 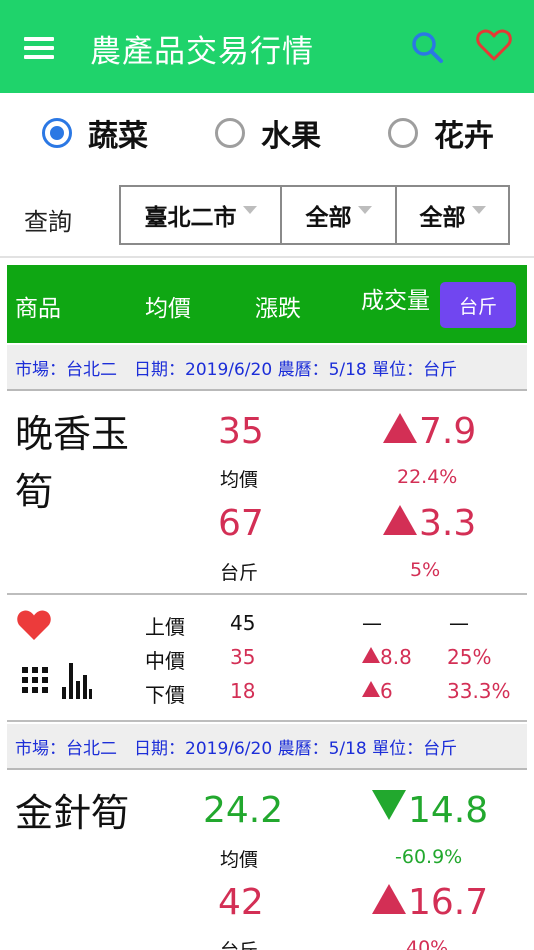 I want to click on app-bar: 農產品交易行情, so click(x=267, y=46).